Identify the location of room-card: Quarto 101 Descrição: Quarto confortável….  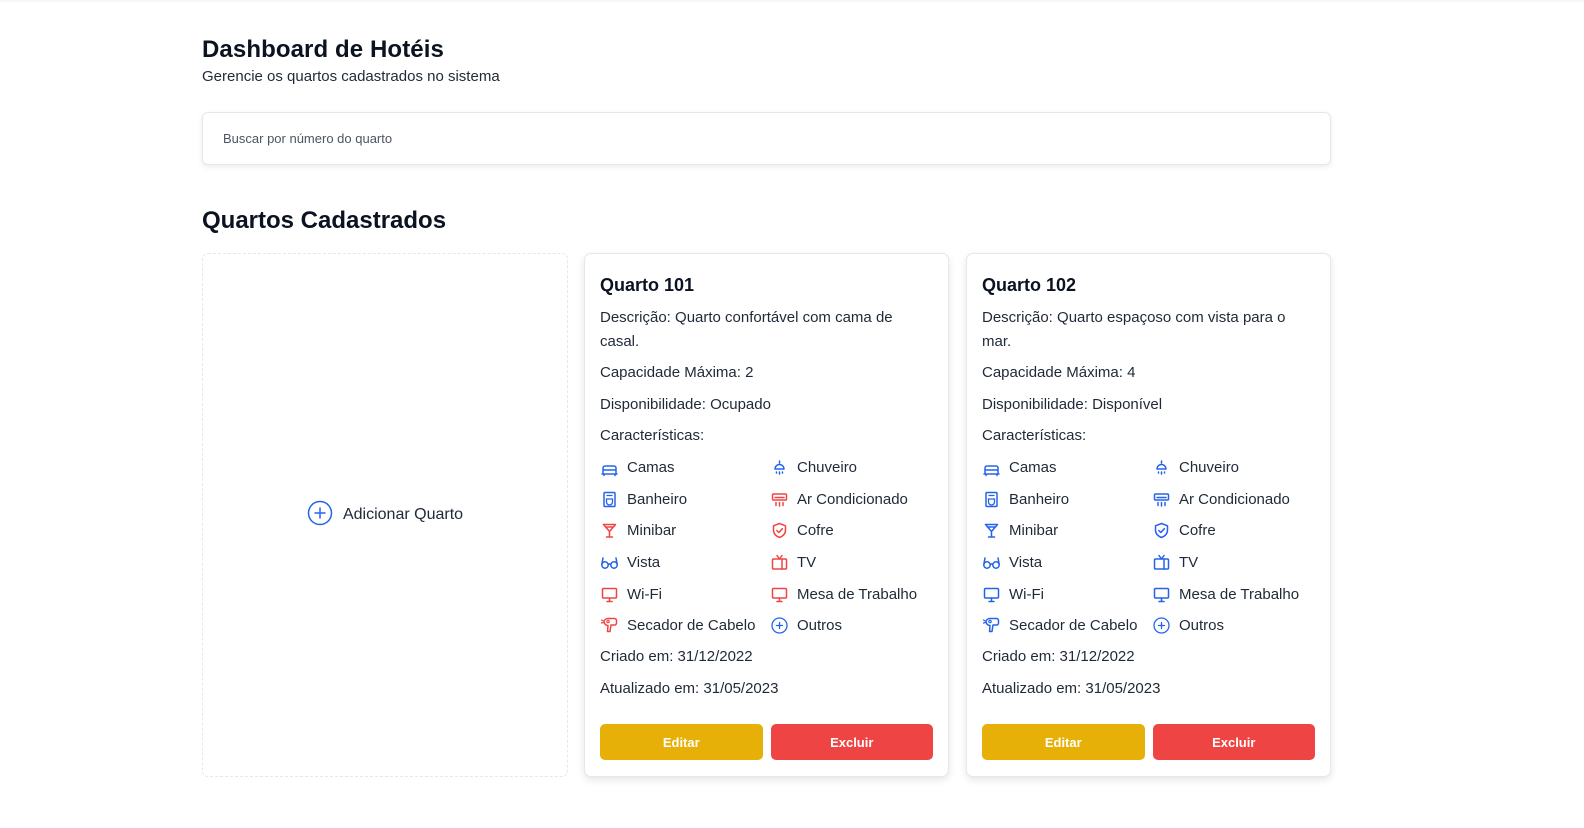
(766, 515).